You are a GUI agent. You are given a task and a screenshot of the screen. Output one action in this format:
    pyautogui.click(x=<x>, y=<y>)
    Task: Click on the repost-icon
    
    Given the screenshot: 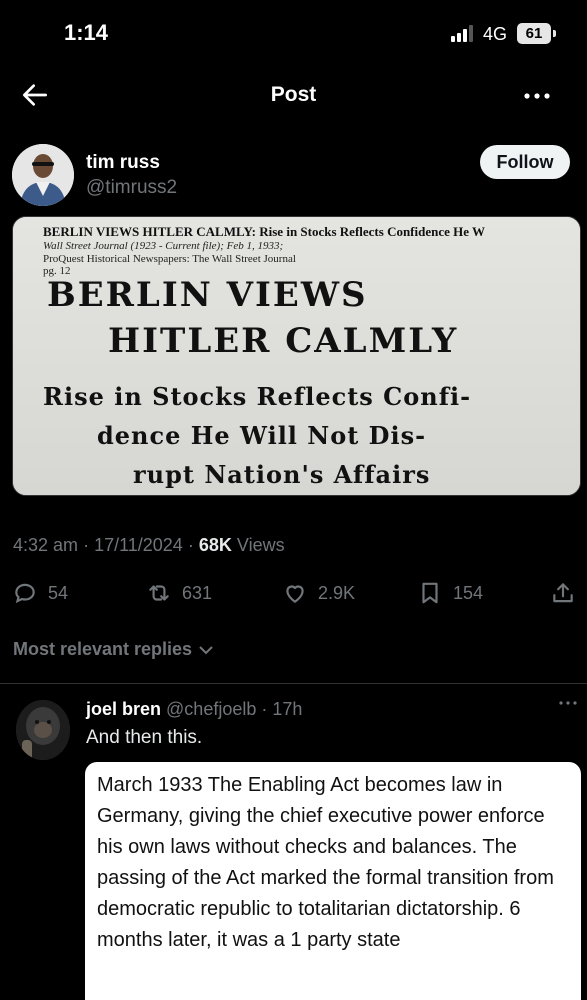 What is the action you would take?
    pyautogui.click(x=159, y=593)
    